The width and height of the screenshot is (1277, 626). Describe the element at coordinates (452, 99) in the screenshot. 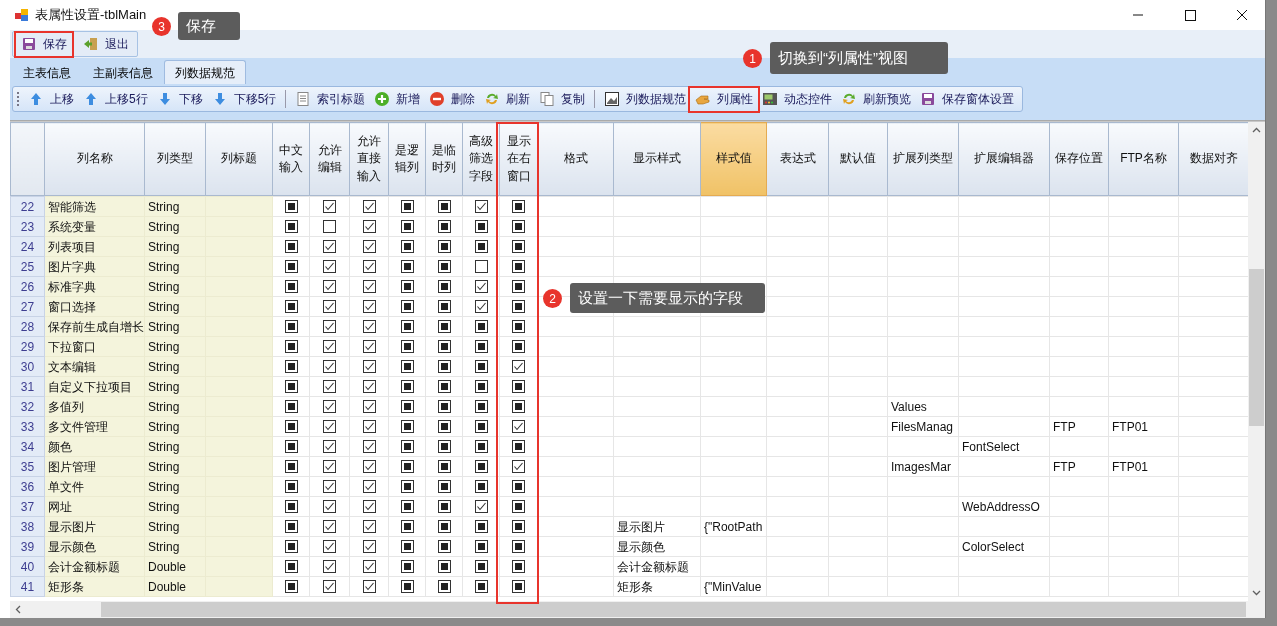

I see `toolbar-button: 删除` at that location.